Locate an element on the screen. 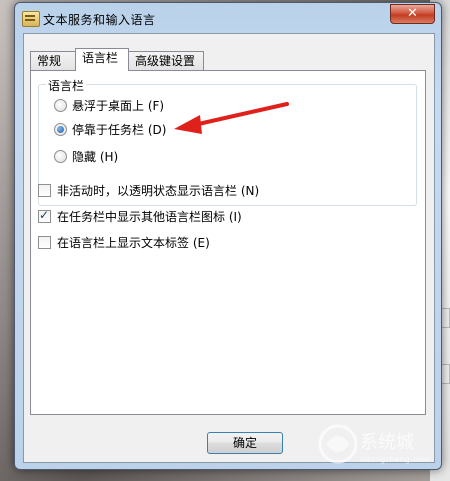 Image resolution: width=450 pixels, height=481 pixels. radio-label: 隐藏 (H) is located at coordinates (95, 157).